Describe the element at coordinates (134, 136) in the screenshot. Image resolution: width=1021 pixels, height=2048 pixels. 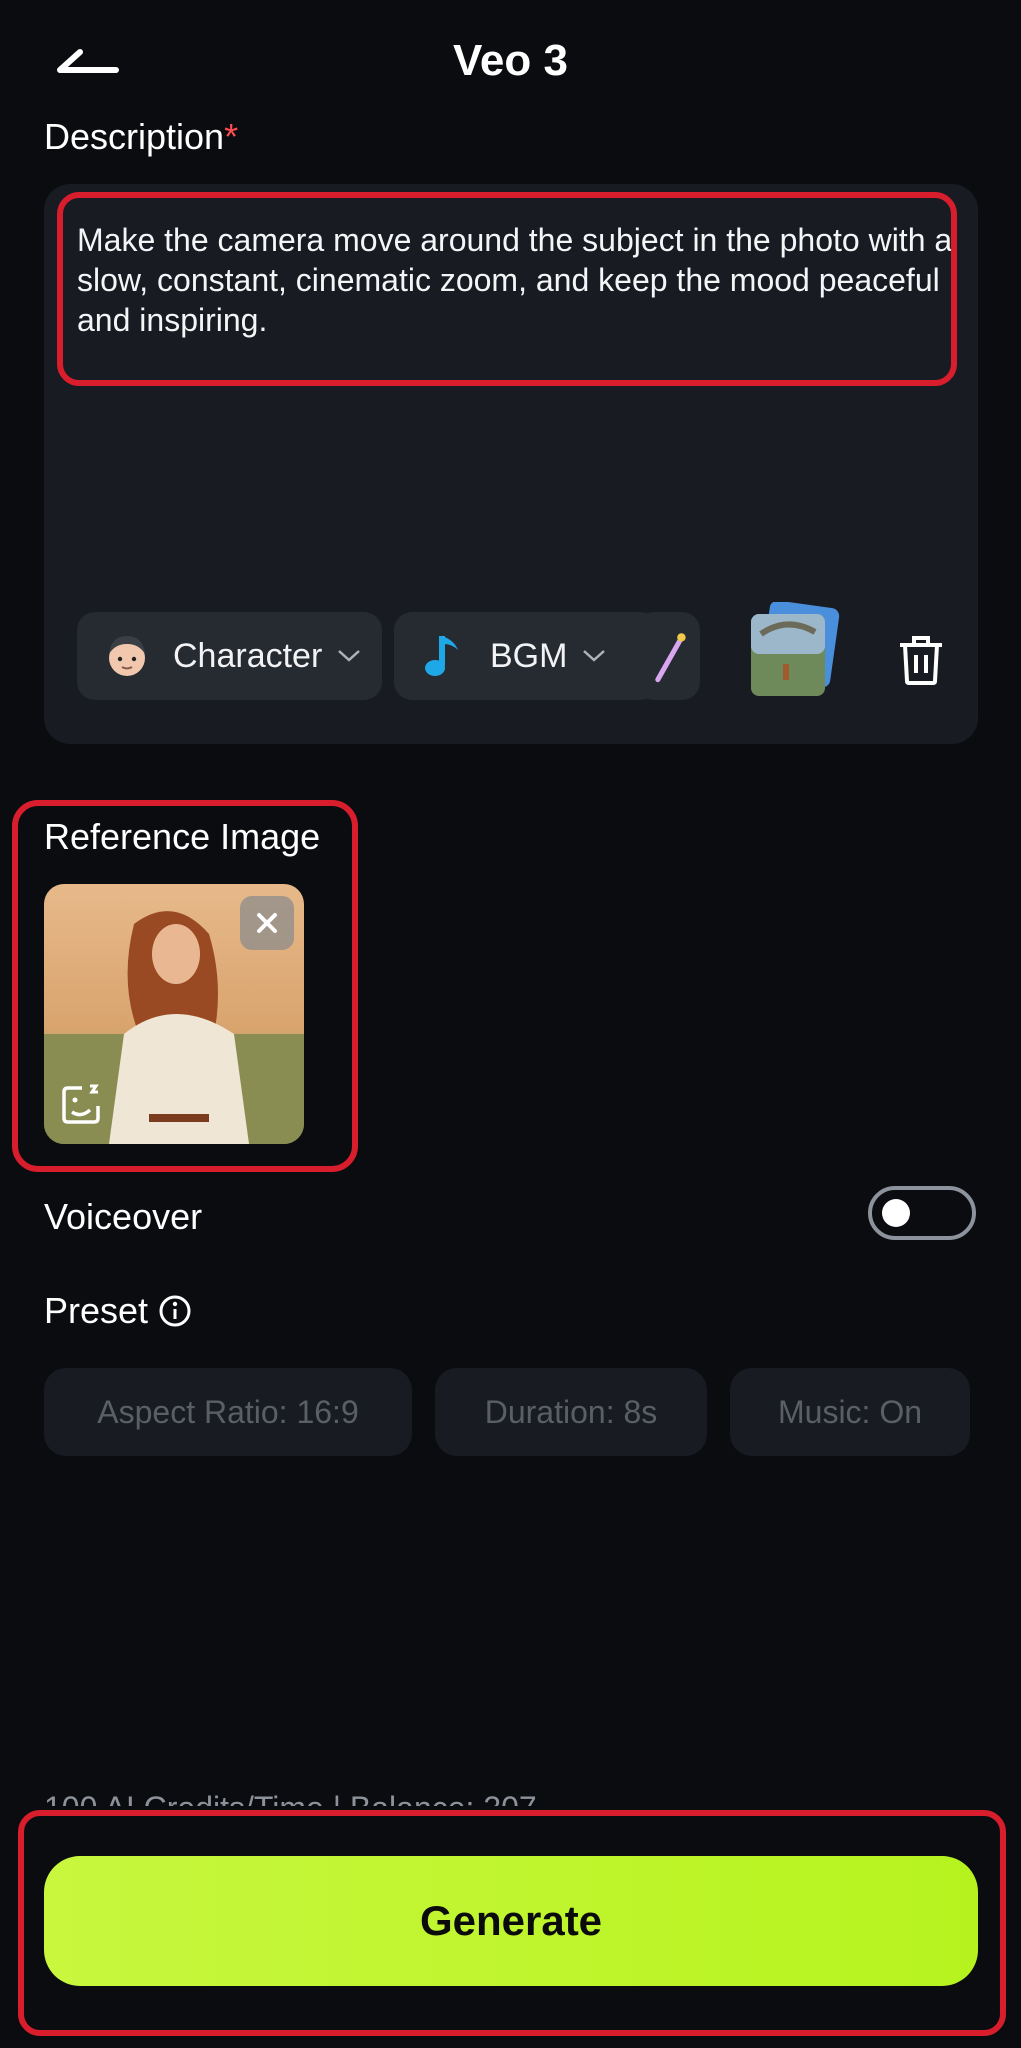
I see `description-label-text: Description` at that location.